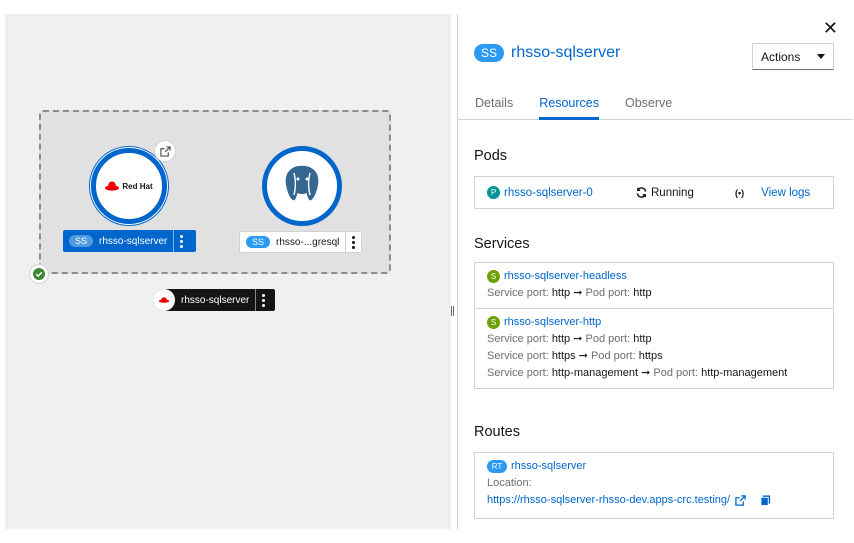 The image size is (854, 543). Describe the element at coordinates (570, 193) in the screenshot. I see `pod-name-link: rhsso-sqlserver-0` at that location.